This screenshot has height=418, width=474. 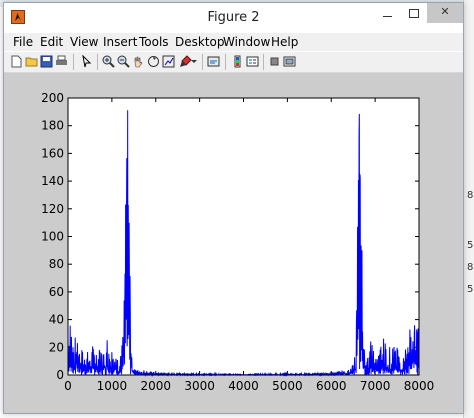 What do you see at coordinates (52, 181) in the screenshot?
I see `y-tick-label: 140` at bounding box center [52, 181].